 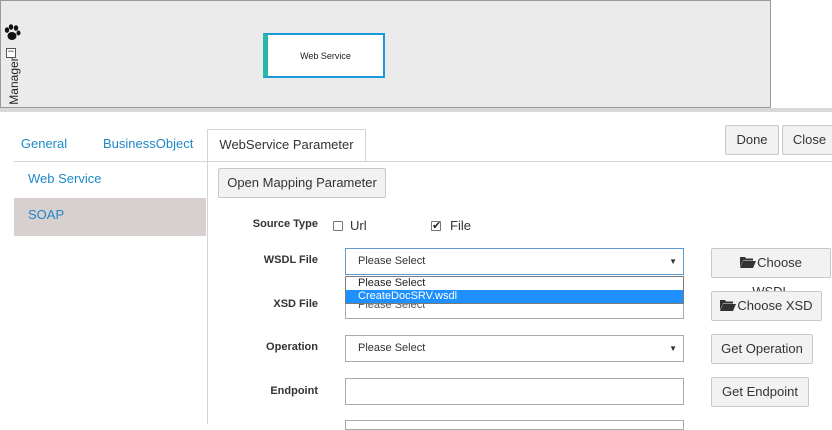 What do you see at coordinates (514, 391) in the screenshot?
I see `endpoint-input` at bounding box center [514, 391].